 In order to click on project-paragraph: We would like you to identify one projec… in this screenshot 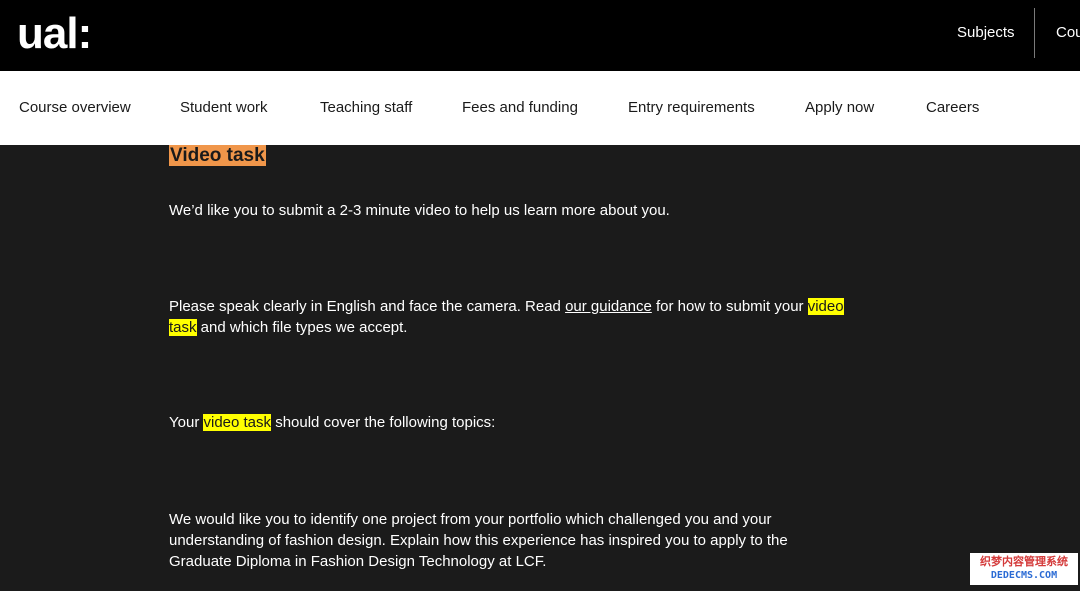, I will do `click(478, 540)`.